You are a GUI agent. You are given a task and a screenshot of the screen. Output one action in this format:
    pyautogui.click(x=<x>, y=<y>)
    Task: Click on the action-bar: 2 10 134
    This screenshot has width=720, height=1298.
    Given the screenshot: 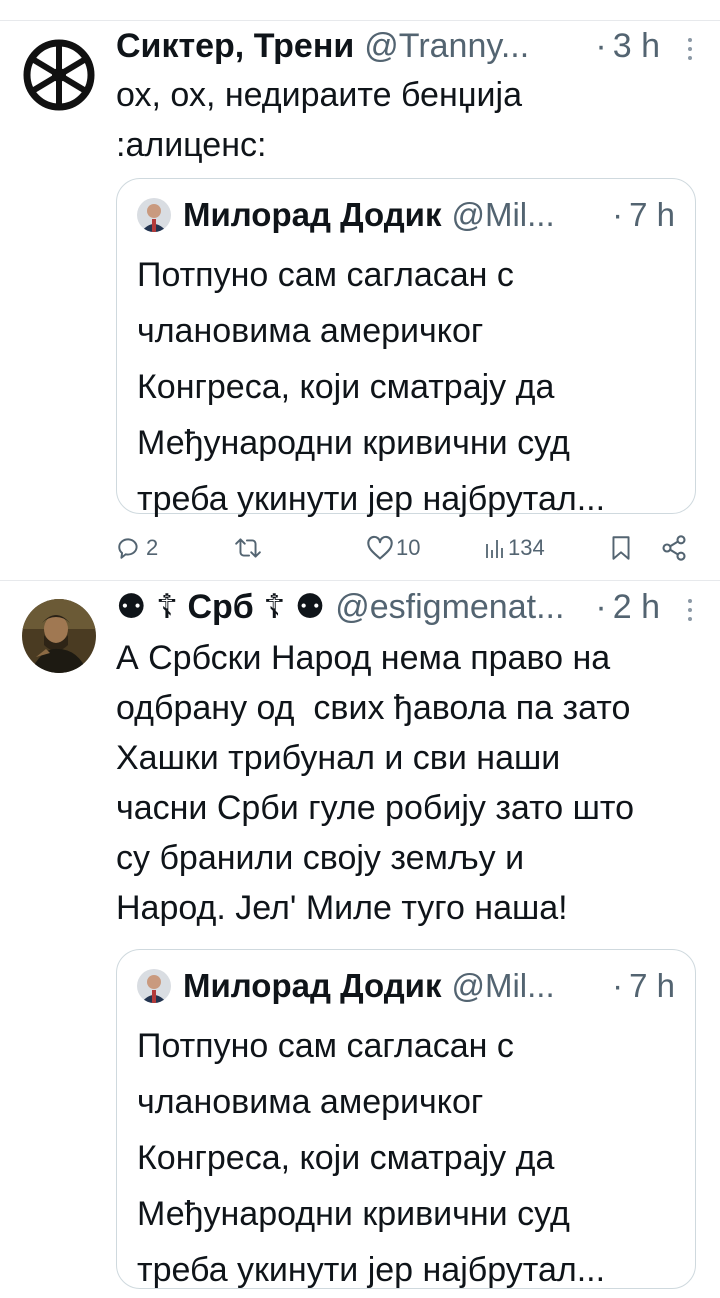 What is the action you would take?
    pyautogui.click(x=406, y=548)
    